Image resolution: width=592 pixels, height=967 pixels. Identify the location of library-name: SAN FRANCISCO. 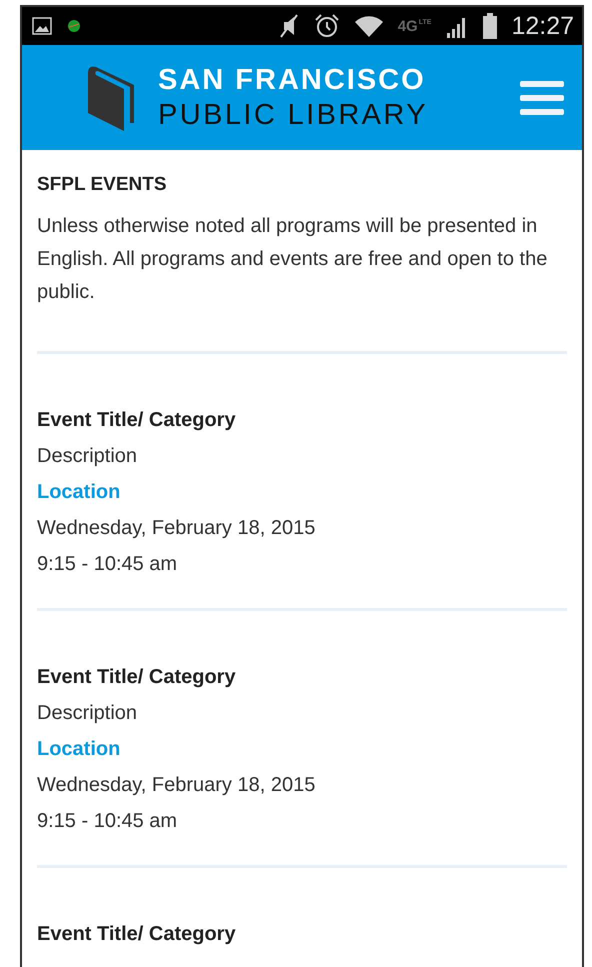
(292, 79).